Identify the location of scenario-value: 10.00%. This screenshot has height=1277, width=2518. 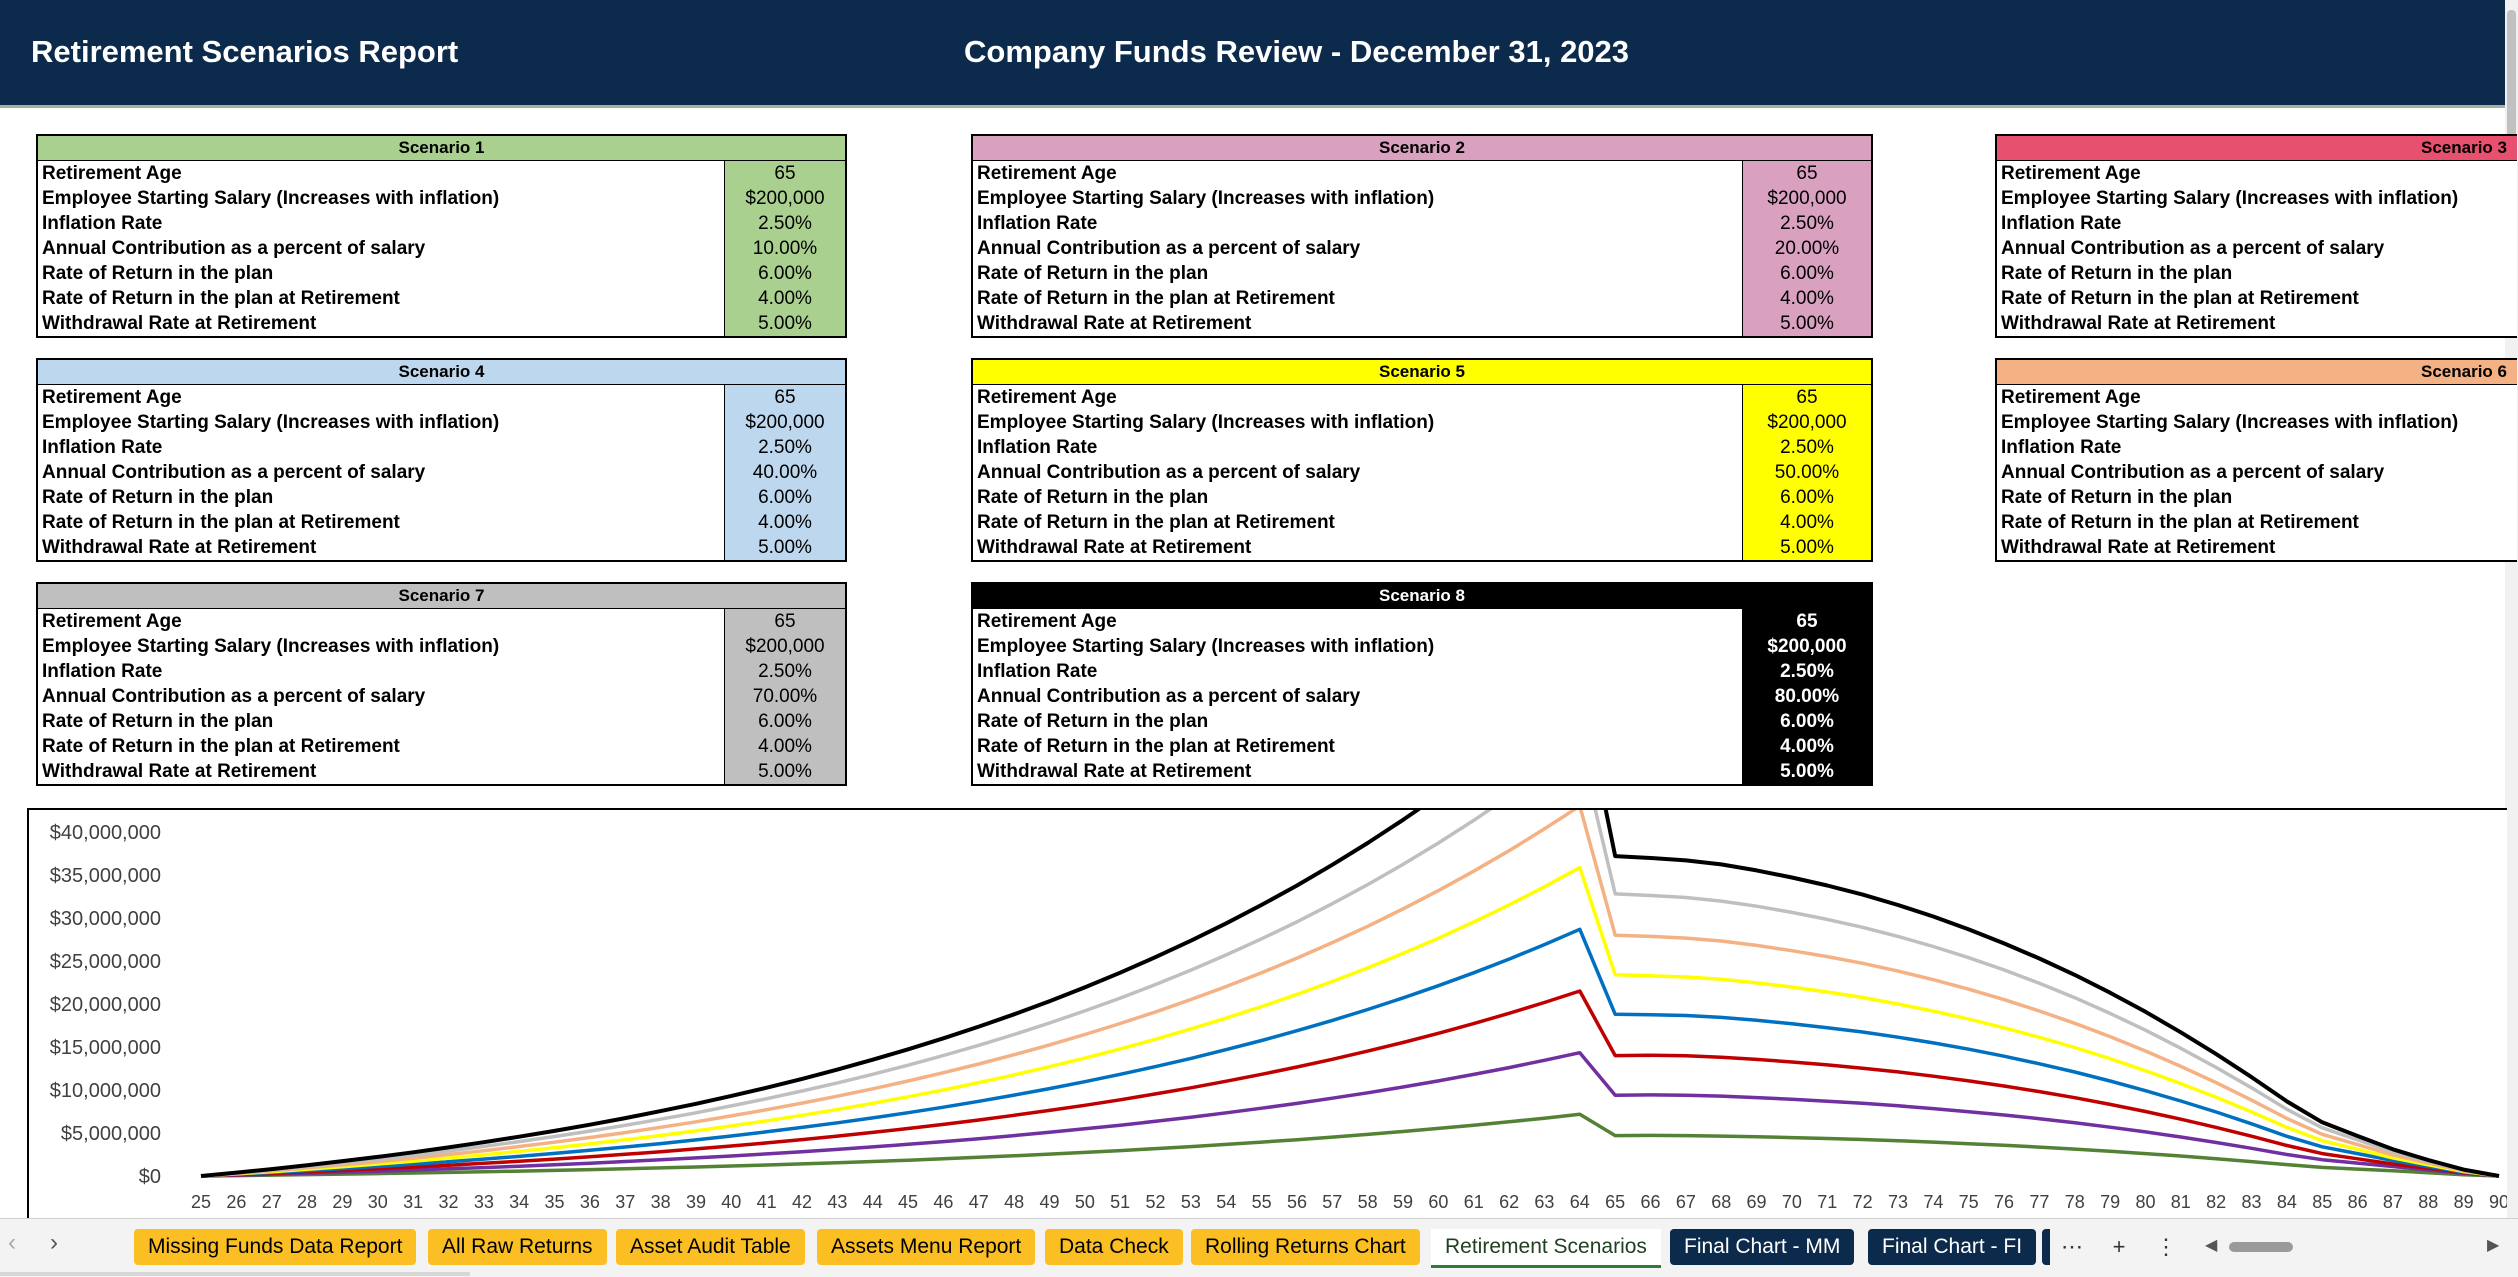
(784, 248).